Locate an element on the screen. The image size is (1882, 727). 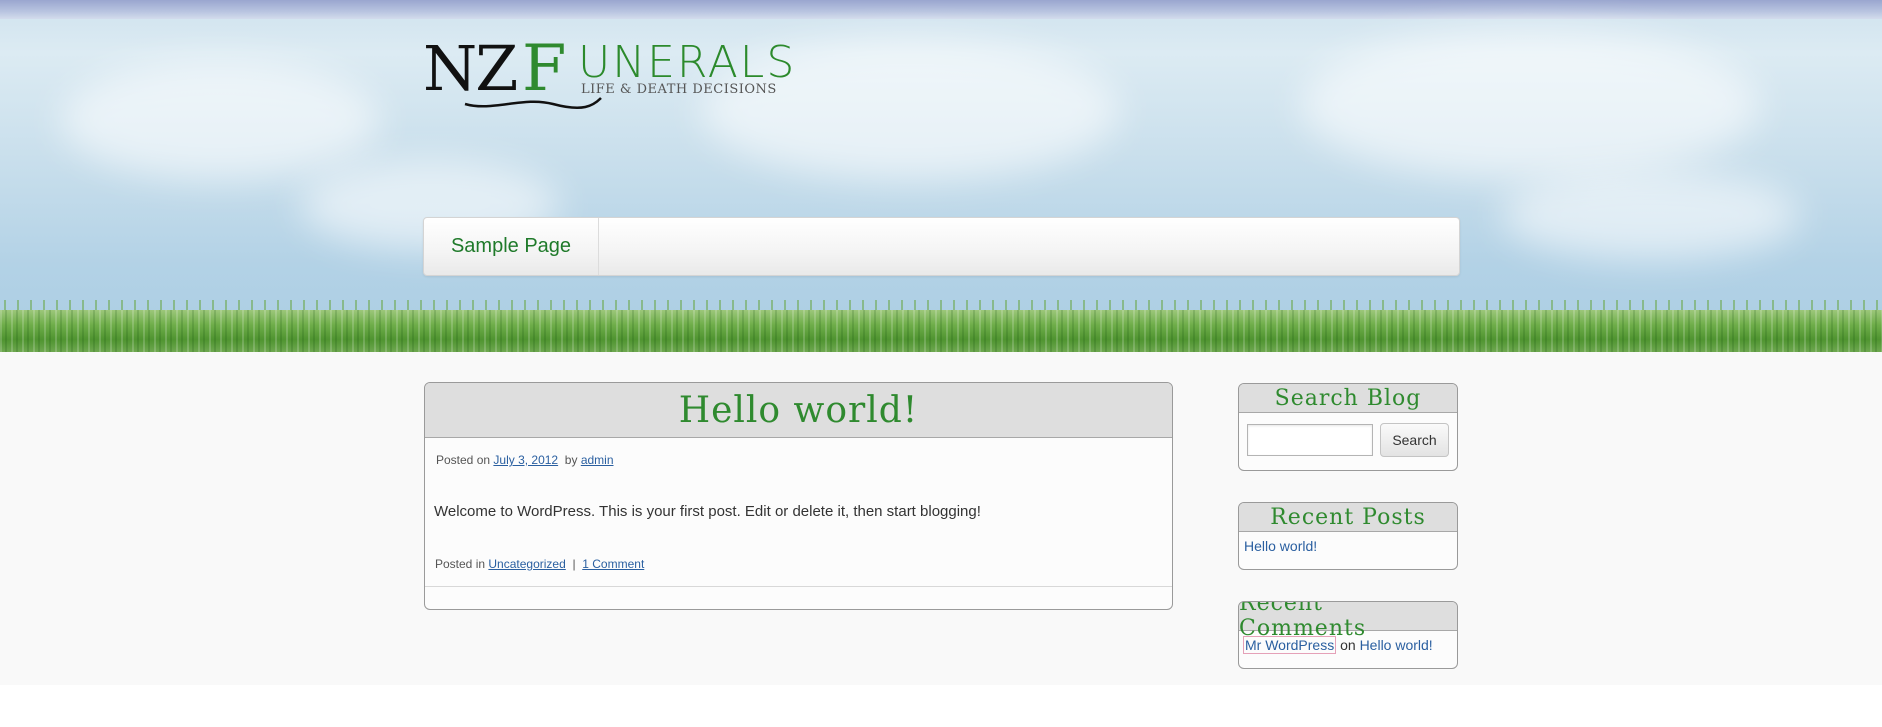
post-footer: Posted in Uncategorized | 1 Comment is located at coordinates (539, 564).